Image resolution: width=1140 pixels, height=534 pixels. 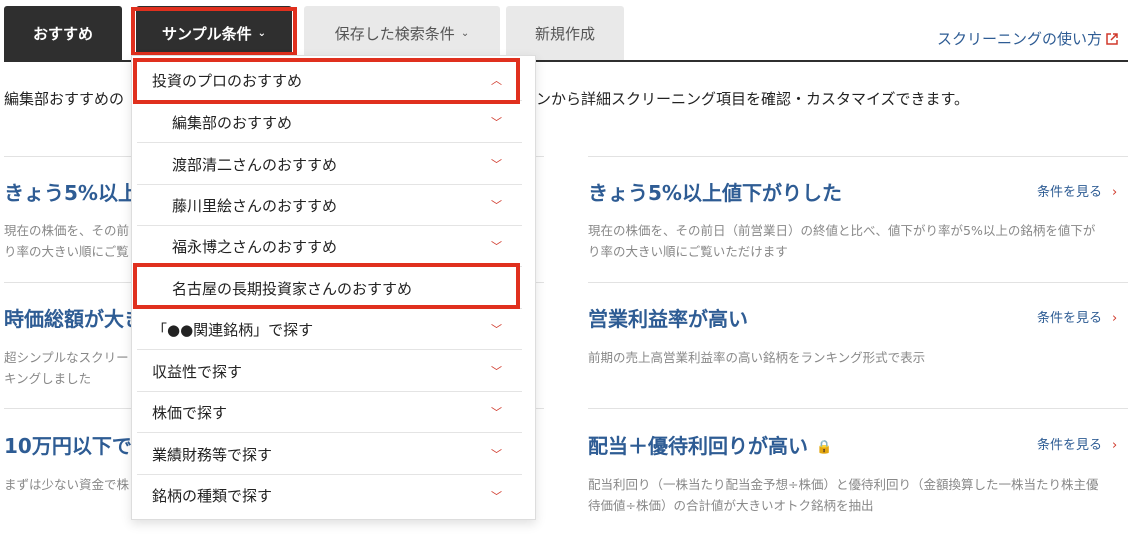 What do you see at coordinates (329, 454) in the screenshot?
I see `menu-item-financials: 業績財務等で探す ﹀` at bounding box center [329, 454].